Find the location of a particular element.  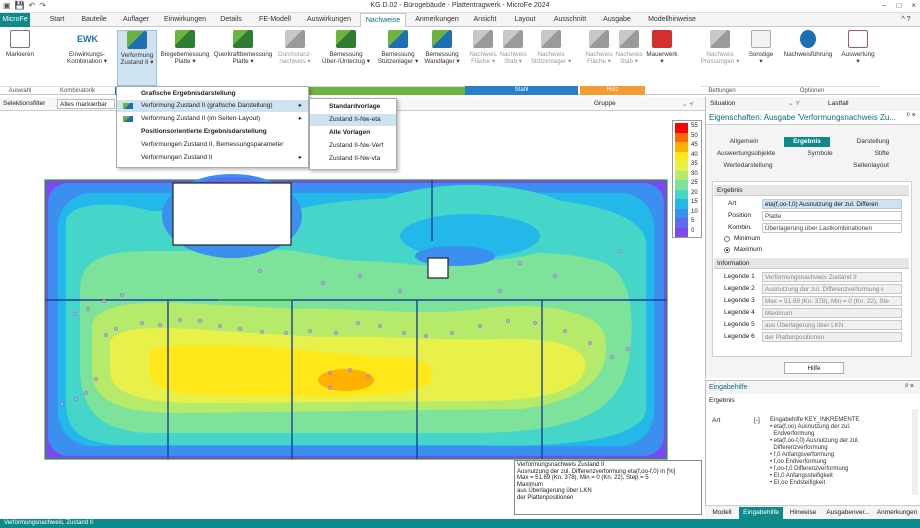

verformung-zustand-ii-button: Verformung Zustand II ▾ is located at coordinates (137, 58).